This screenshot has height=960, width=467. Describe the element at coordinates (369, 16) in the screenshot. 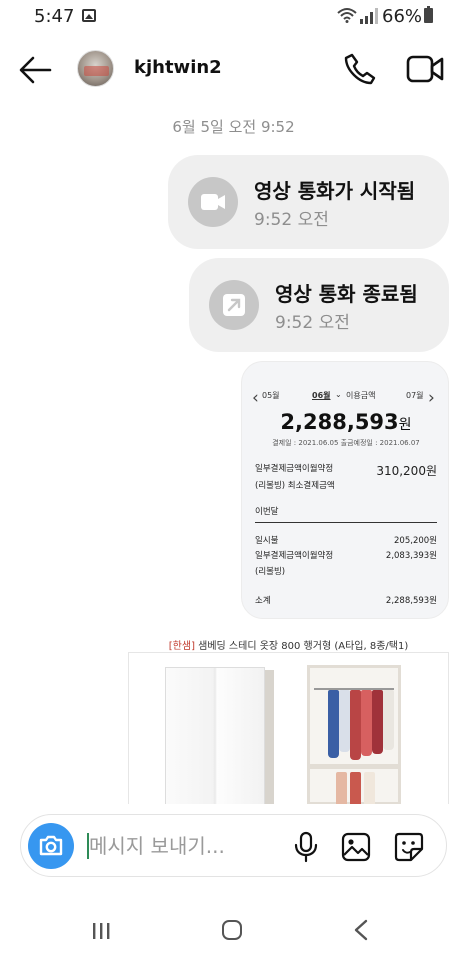

I see `signal-icon` at that location.